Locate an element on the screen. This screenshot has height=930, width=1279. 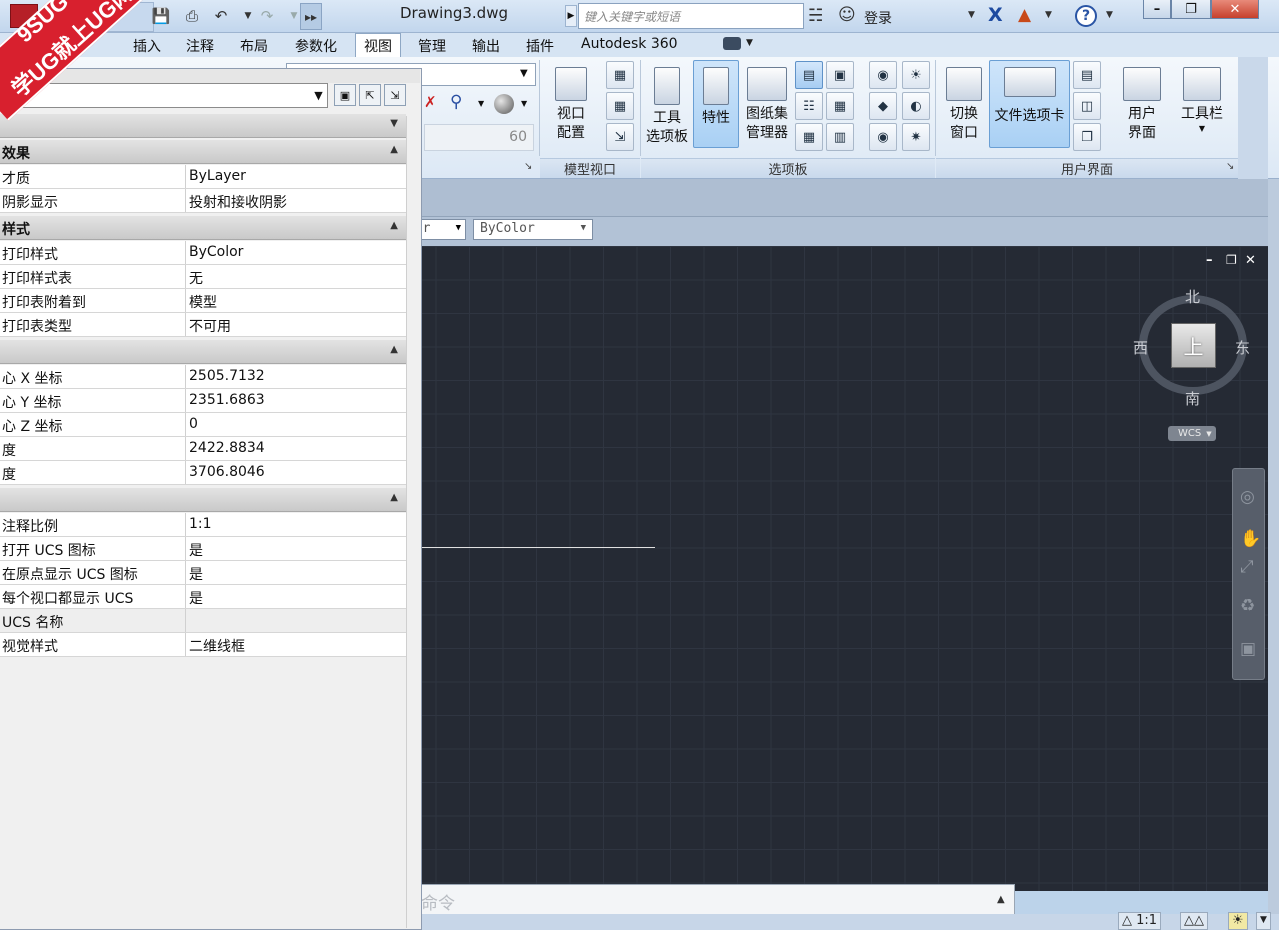
property-row: 度 3706.8046 is located at coordinates (203, 473).